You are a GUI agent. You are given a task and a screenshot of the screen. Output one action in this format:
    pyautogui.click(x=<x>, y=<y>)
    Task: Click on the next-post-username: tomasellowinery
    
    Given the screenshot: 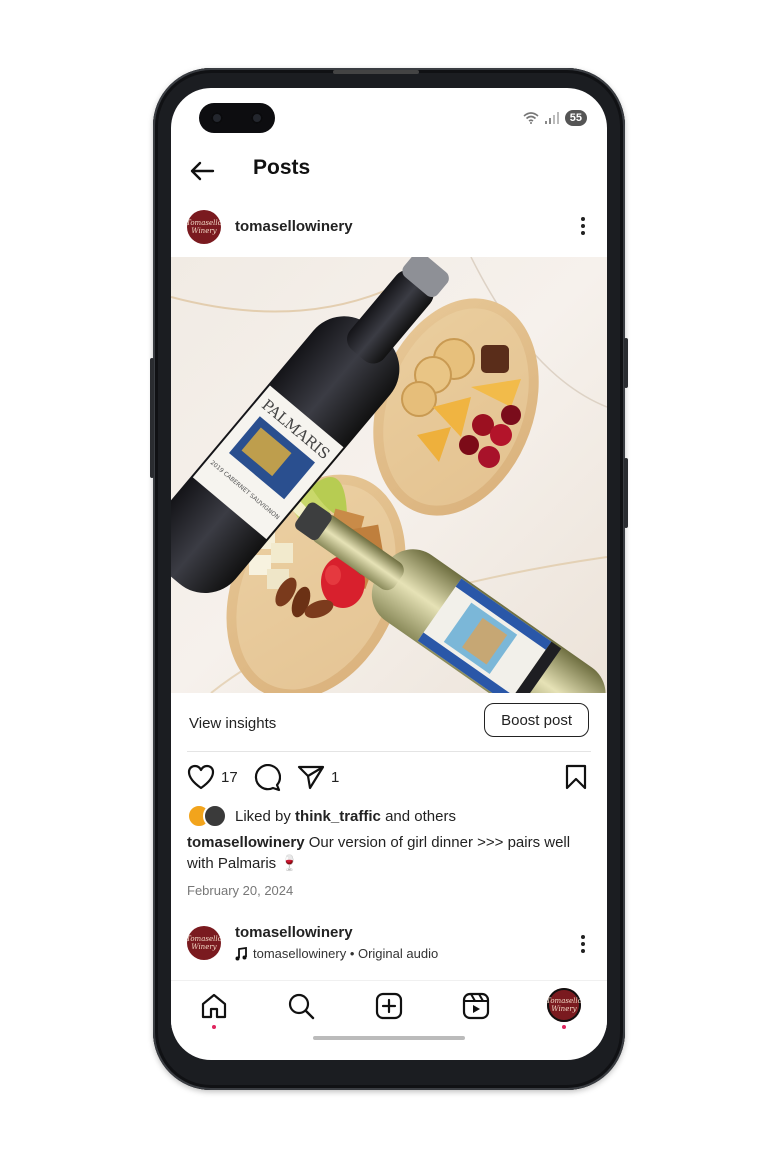 What is the action you would take?
    pyautogui.click(x=294, y=932)
    